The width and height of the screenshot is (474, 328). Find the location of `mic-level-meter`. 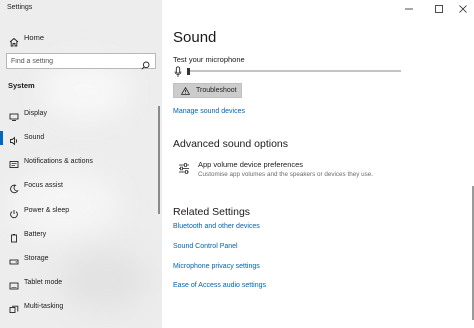

mic-level-meter is located at coordinates (287, 71).